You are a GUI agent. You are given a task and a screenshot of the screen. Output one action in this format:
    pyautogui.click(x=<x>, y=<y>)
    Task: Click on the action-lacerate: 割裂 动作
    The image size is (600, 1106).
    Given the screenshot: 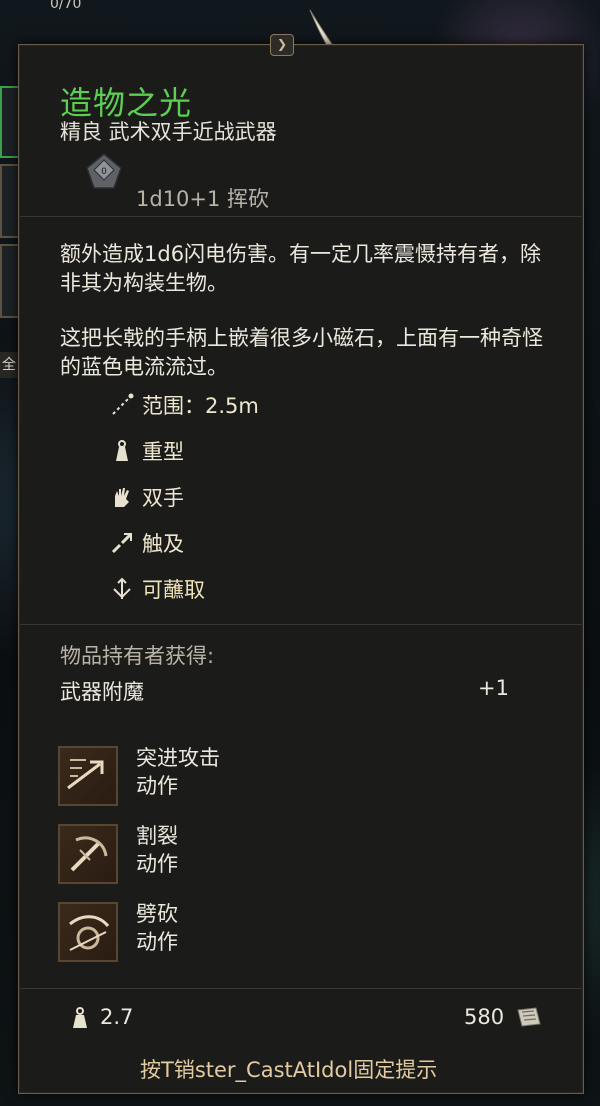 What is the action you would take?
    pyautogui.click(x=288, y=856)
    